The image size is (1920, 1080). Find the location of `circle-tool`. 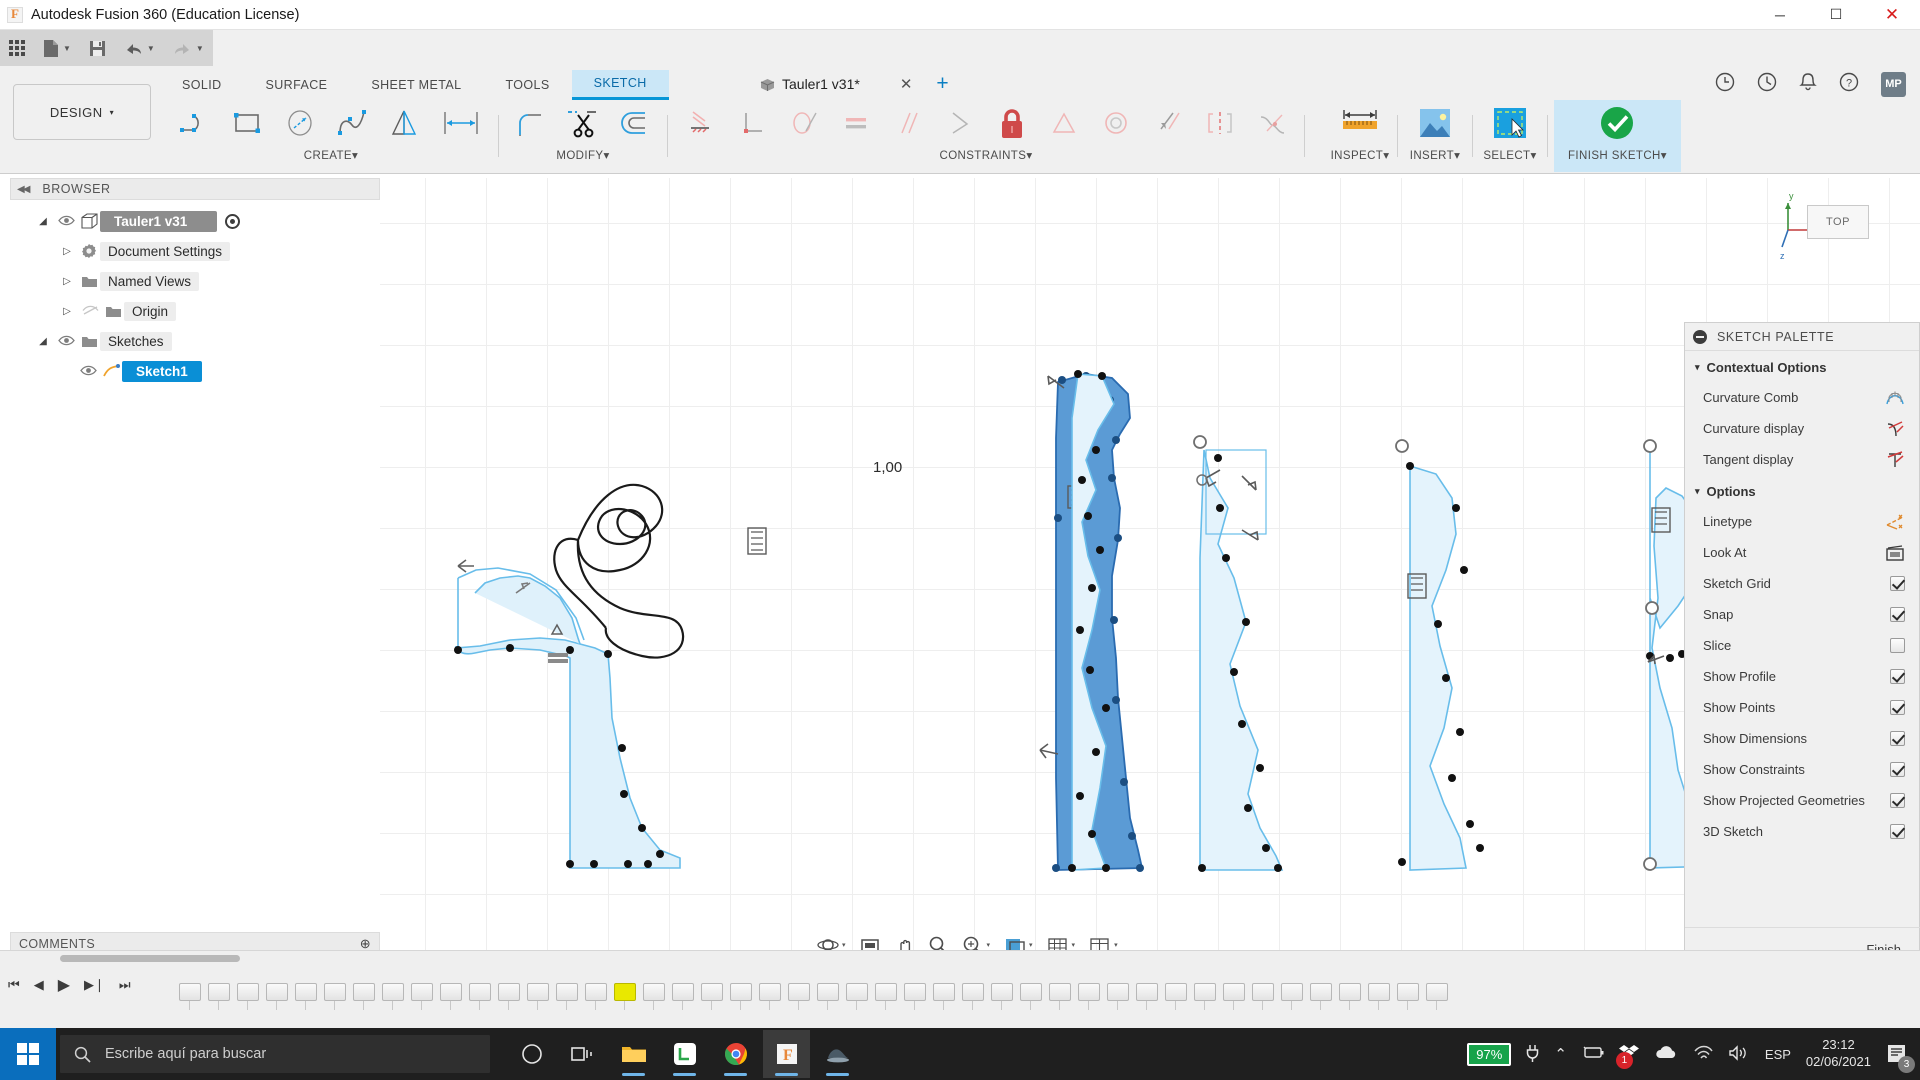

circle-tool is located at coordinates (300, 123).